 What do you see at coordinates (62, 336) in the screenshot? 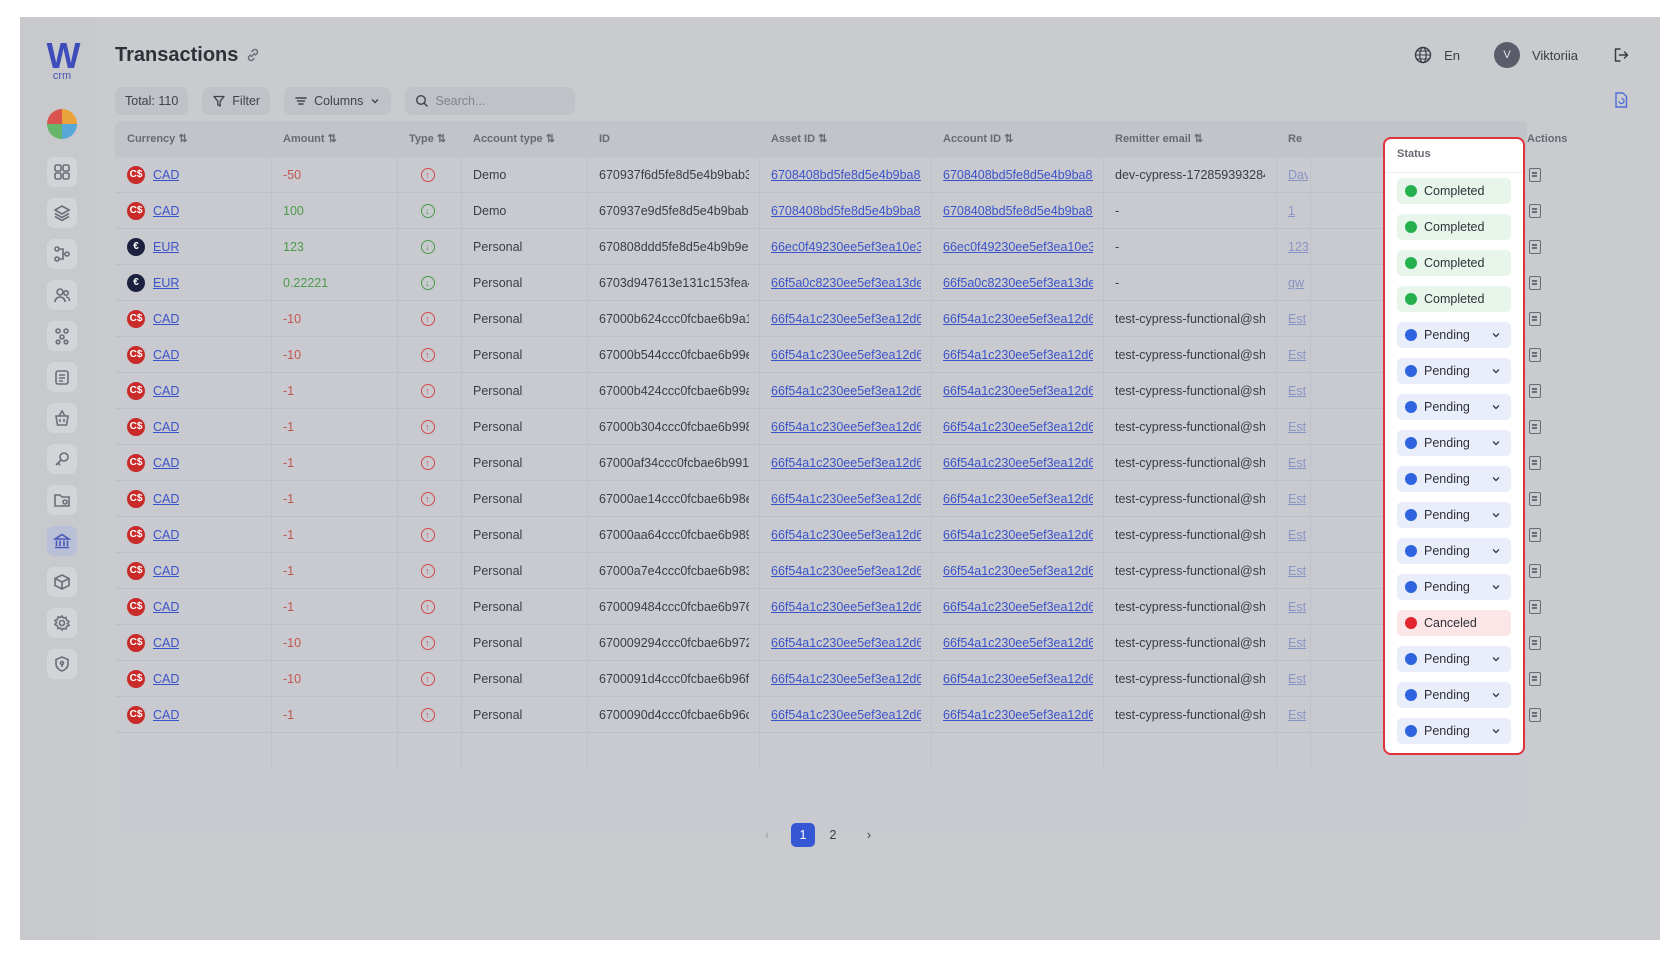
I see `sidebar-item-groups` at bounding box center [62, 336].